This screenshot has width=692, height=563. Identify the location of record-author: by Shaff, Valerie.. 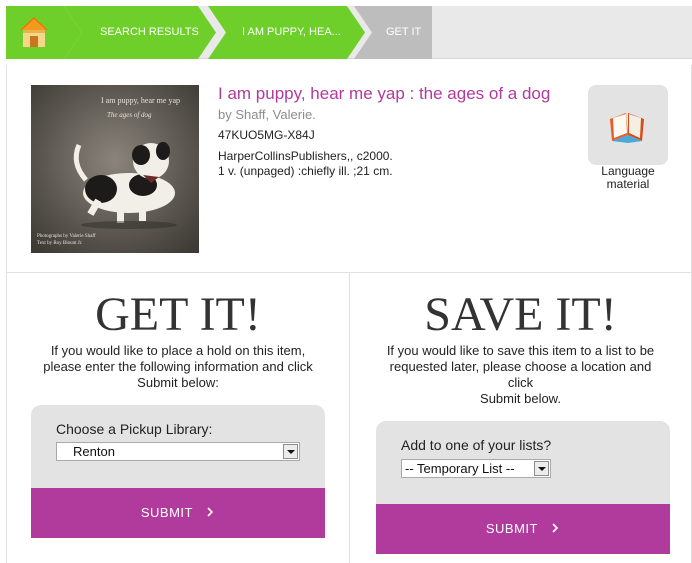
(267, 114).